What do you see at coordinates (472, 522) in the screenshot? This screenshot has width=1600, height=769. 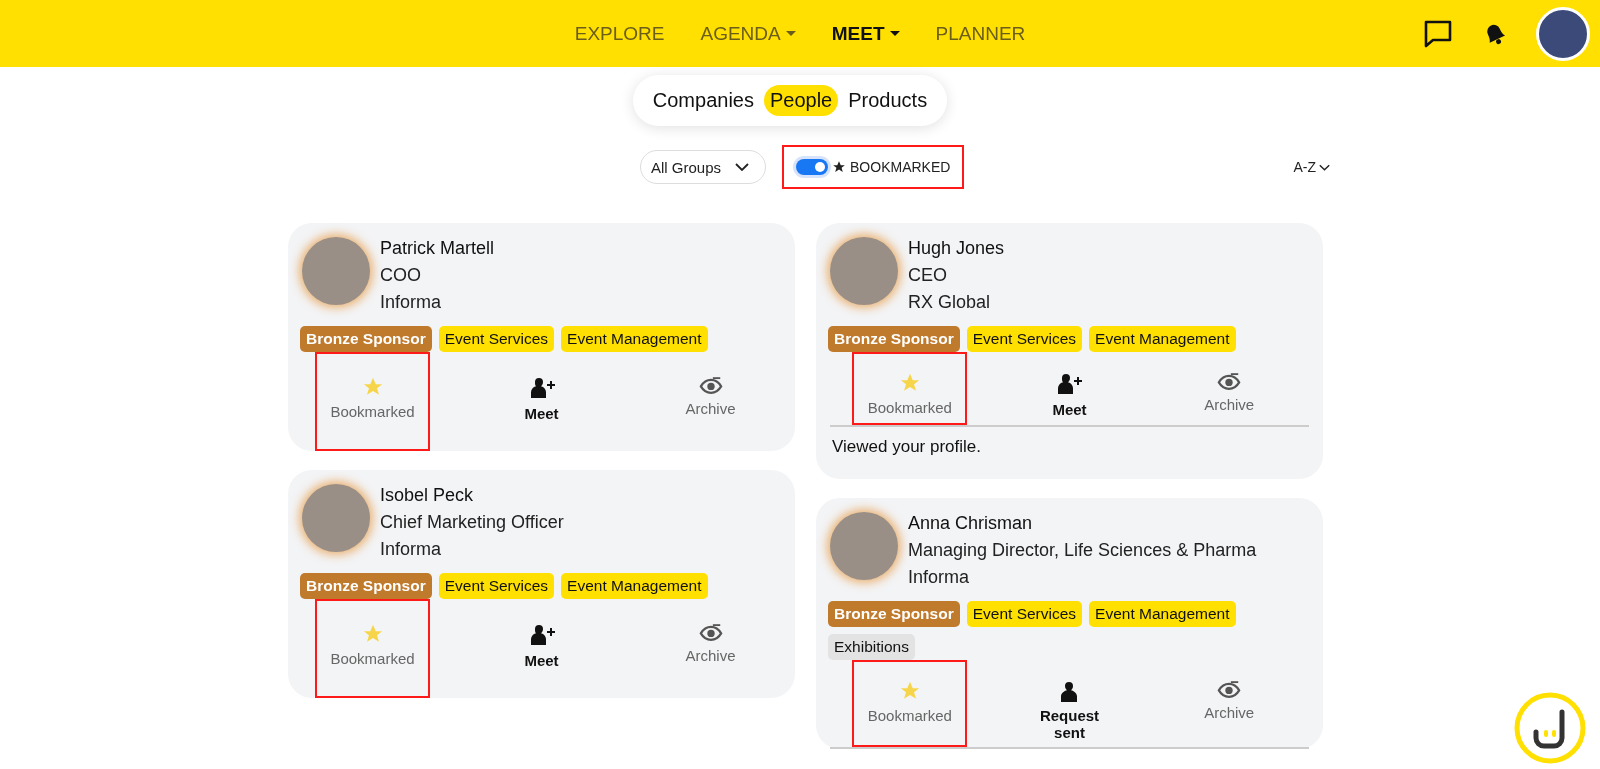 I see `job-title: Chief Marketing Officer` at bounding box center [472, 522].